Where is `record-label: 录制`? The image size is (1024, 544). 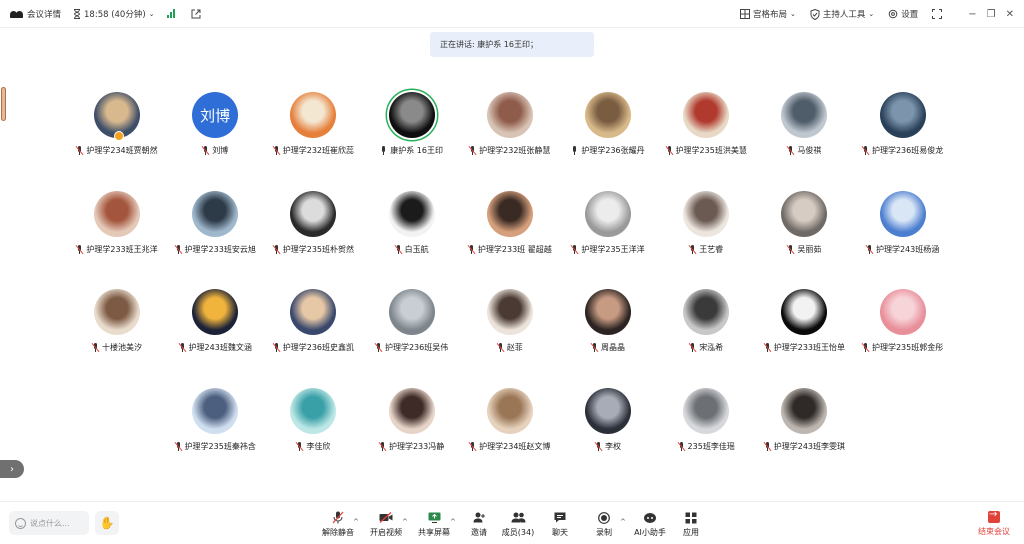 record-label: 录制 is located at coordinates (604, 532).